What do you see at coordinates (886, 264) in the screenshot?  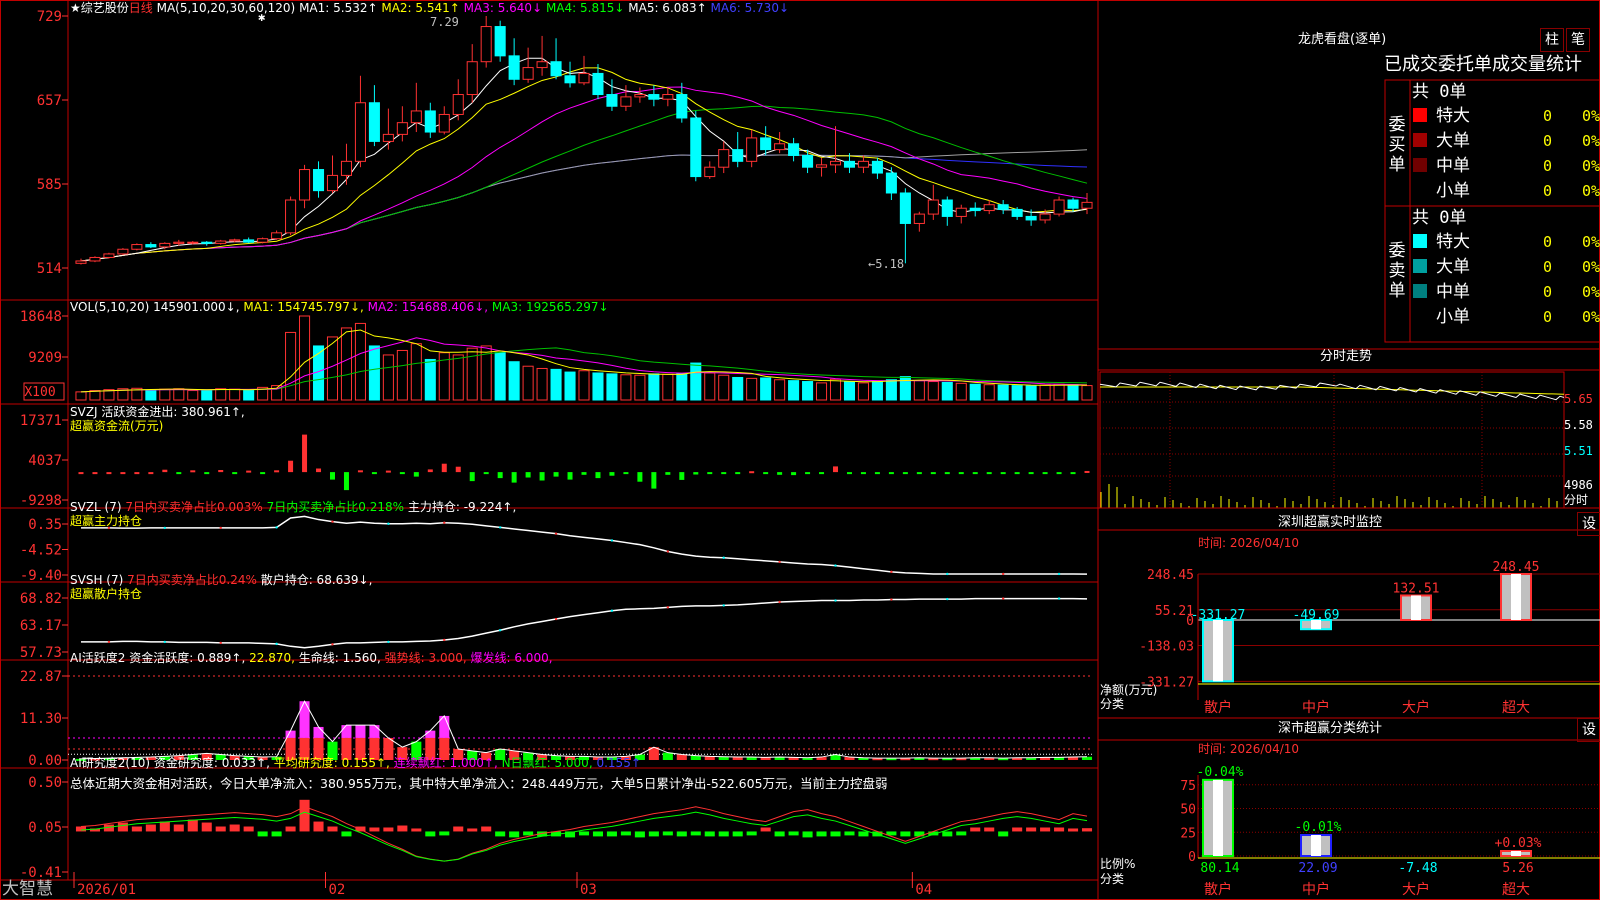 I see `low-price-label: ←5.18` at bounding box center [886, 264].